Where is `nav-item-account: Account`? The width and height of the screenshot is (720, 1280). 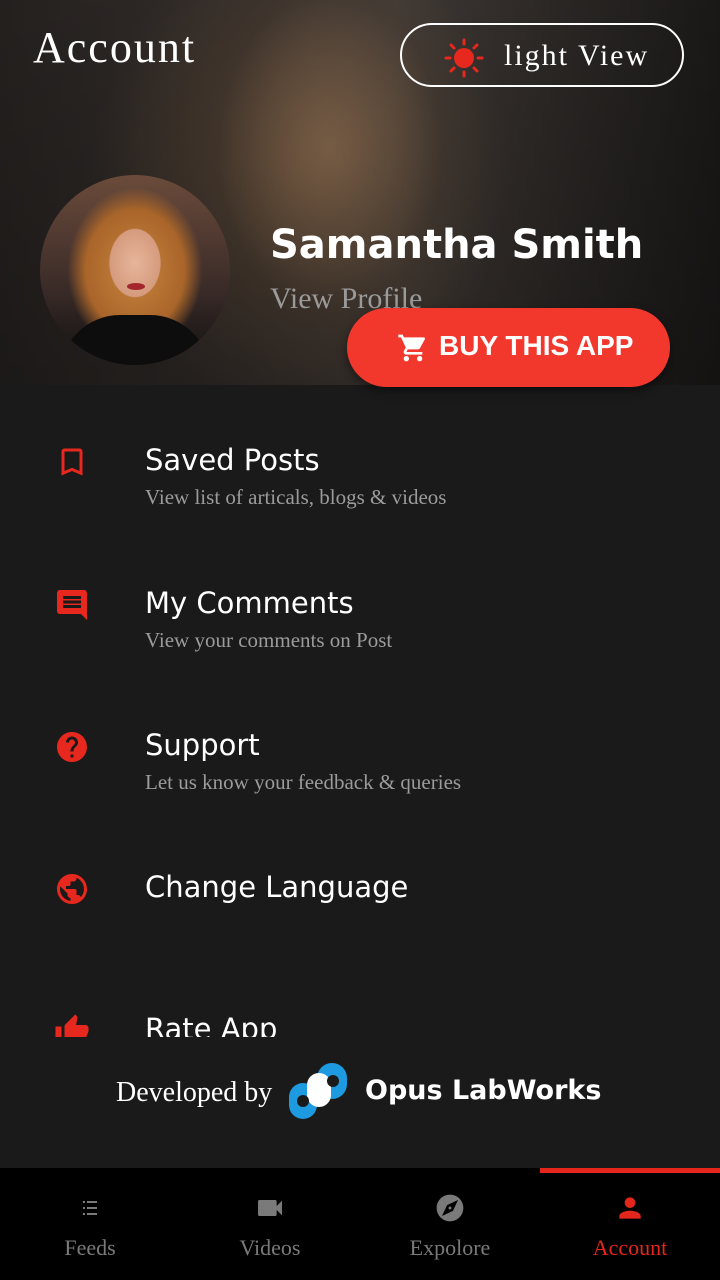
nav-item-account: Account is located at coordinates (630, 1224).